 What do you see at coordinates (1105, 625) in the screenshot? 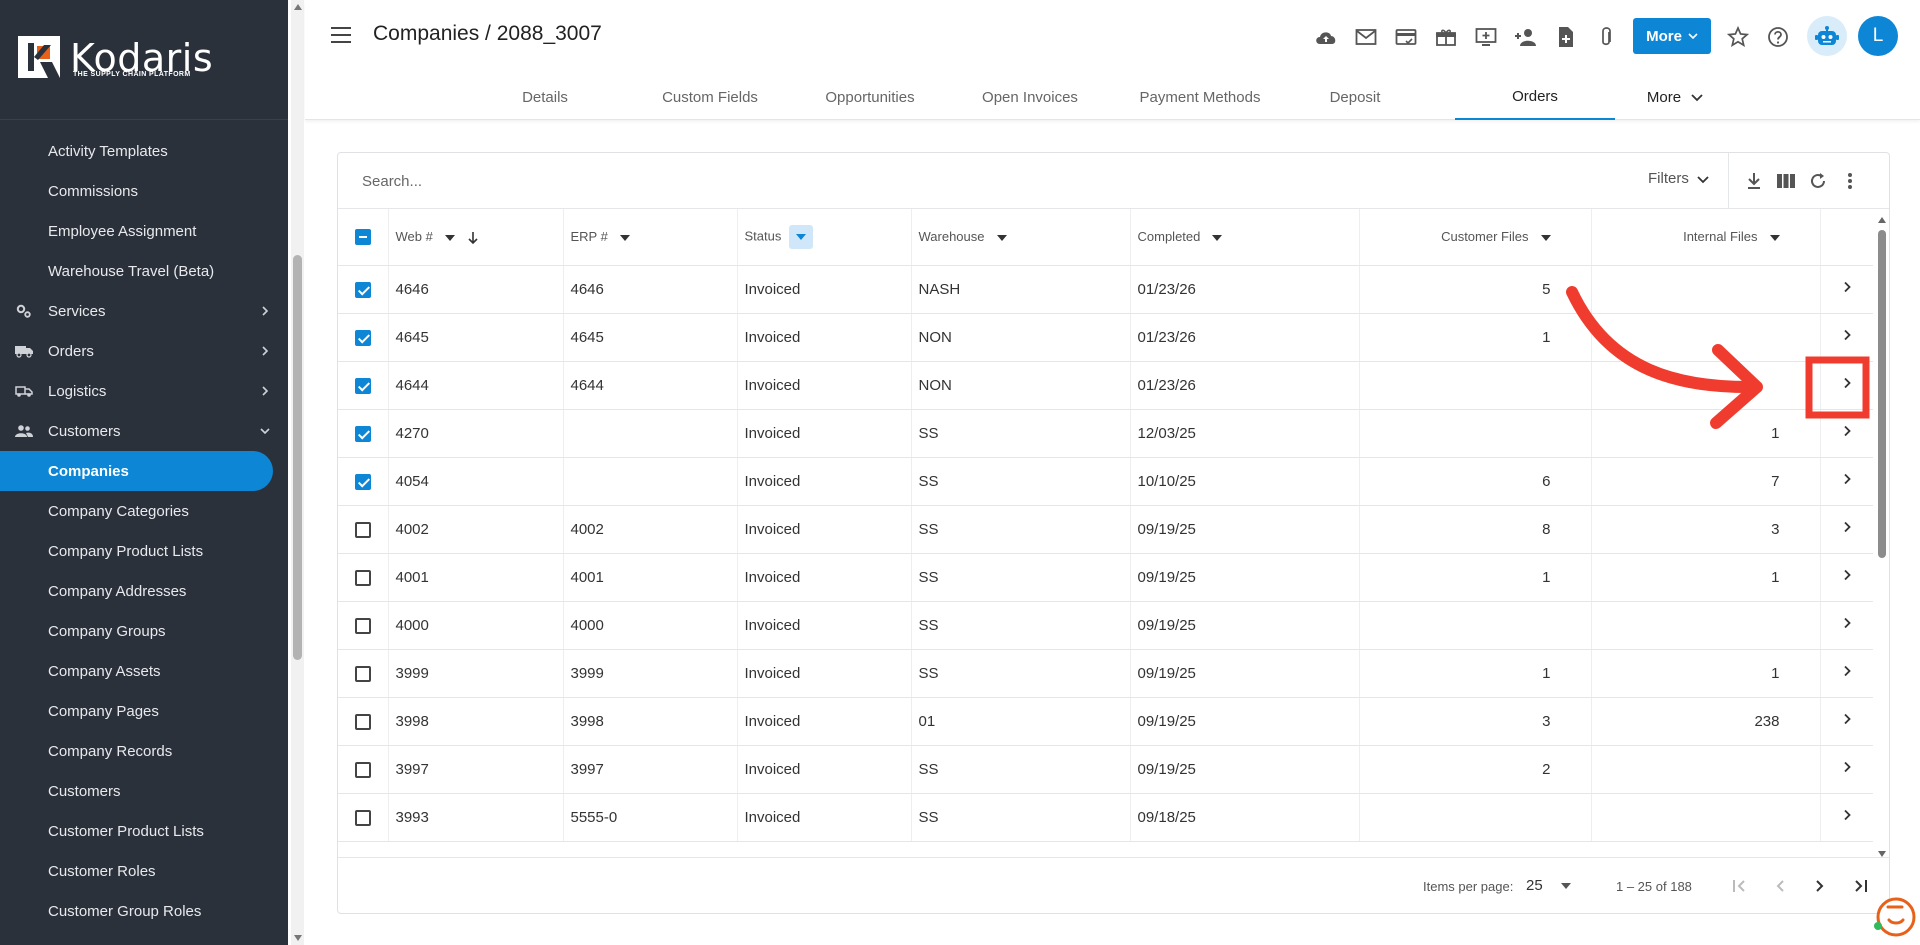
I see `table-row: 4000 4000 Invoiced SS 09/19/25` at bounding box center [1105, 625].